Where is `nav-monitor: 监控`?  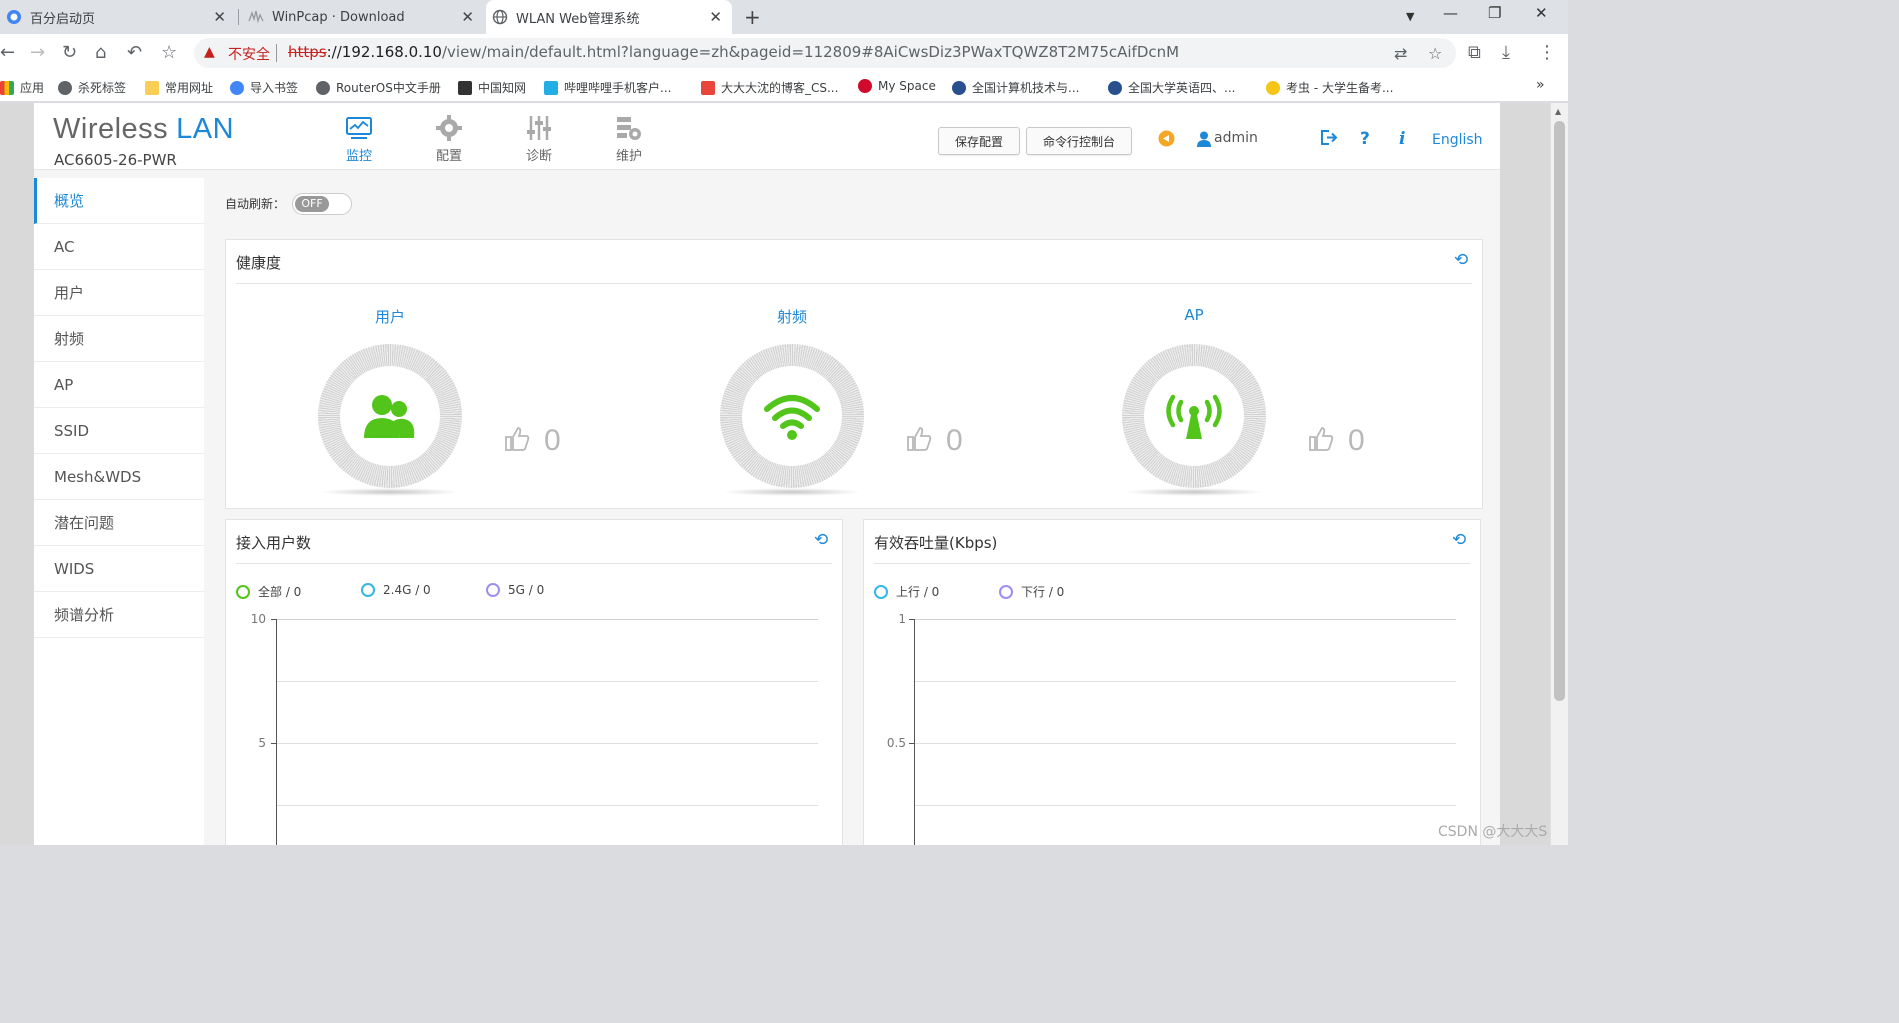
nav-monitor: 监控 is located at coordinates (359, 138).